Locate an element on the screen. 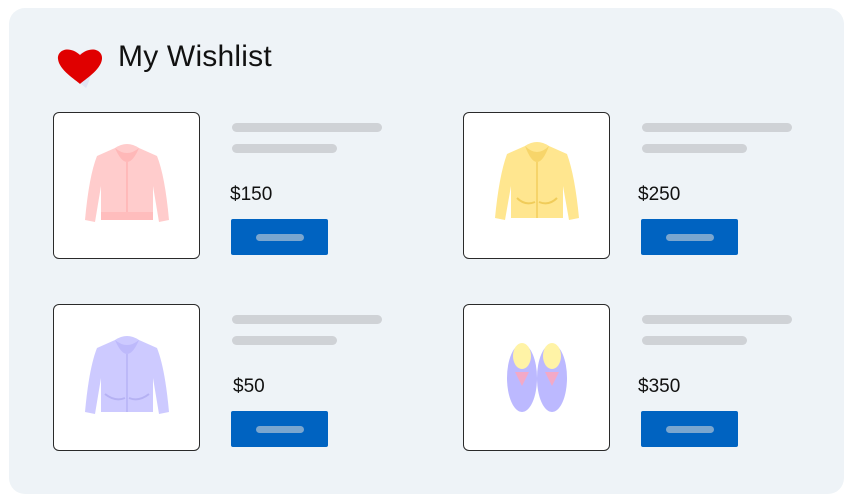 The height and width of the screenshot is (502, 852). item-price: $350 is located at coordinates (659, 386).